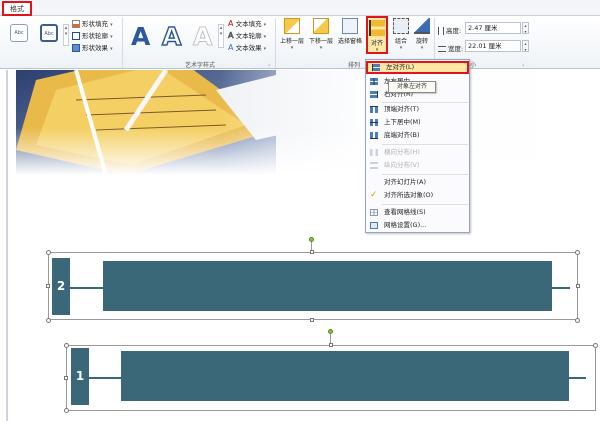  What do you see at coordinates (374, 135) in the screenshot?
I see `align-bottom-icon` at bounding box center [374, 135].